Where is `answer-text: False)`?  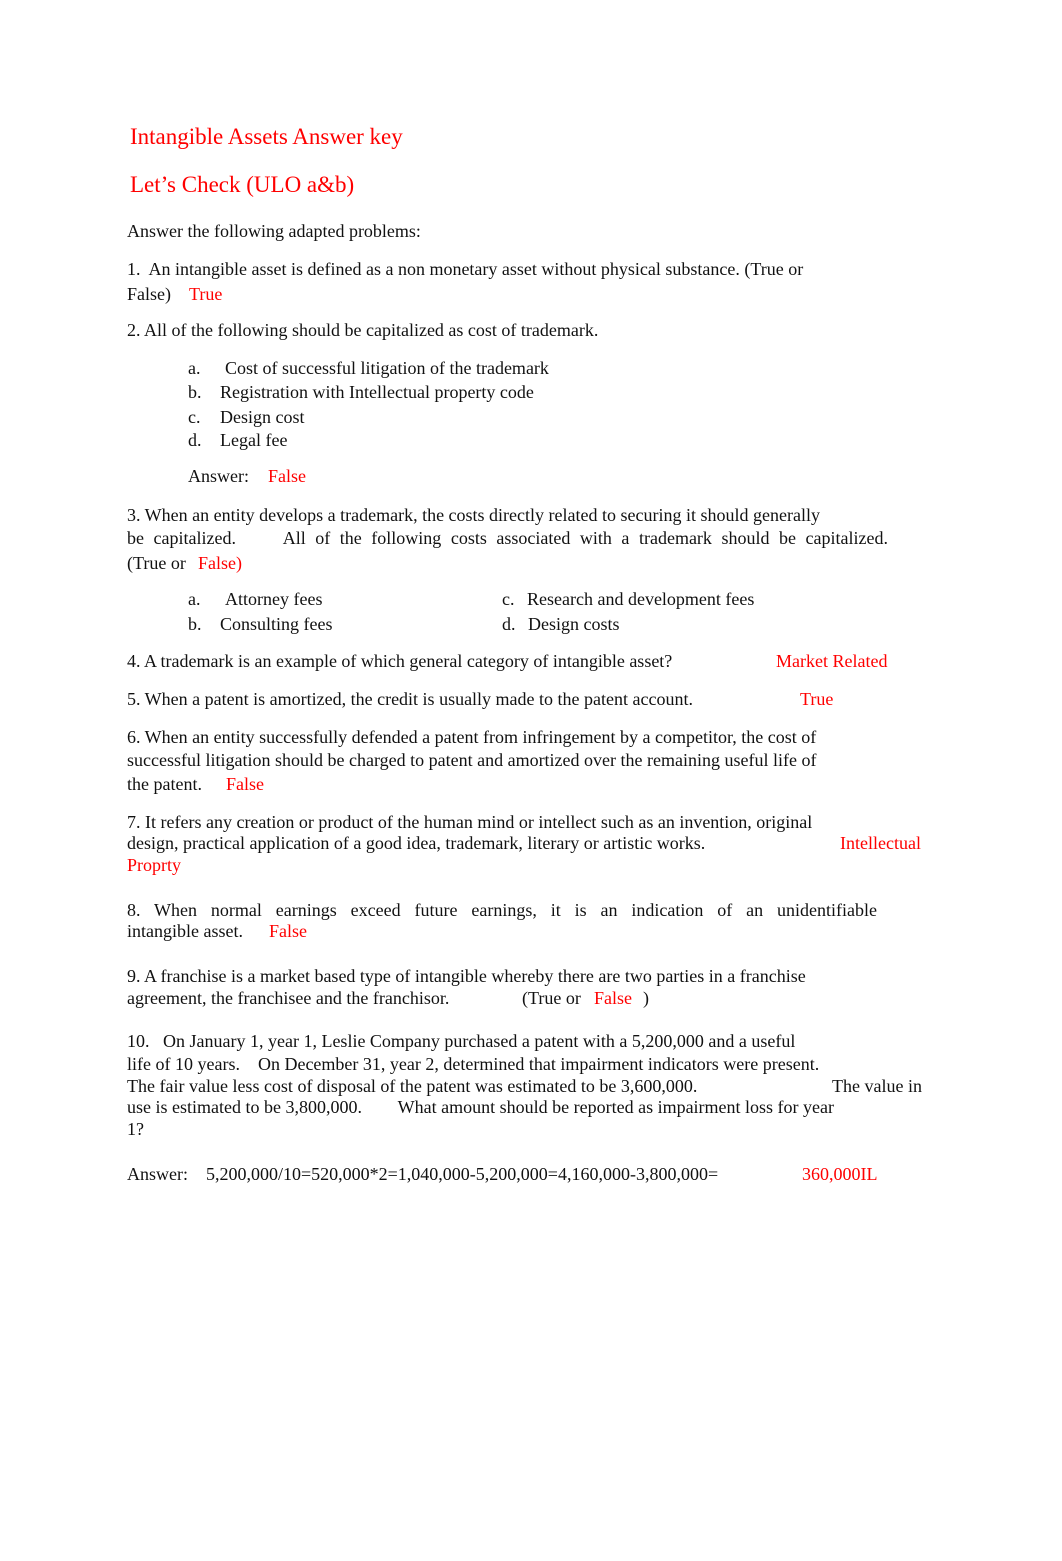
answer-text: False) is located at coordinates (220, 563).